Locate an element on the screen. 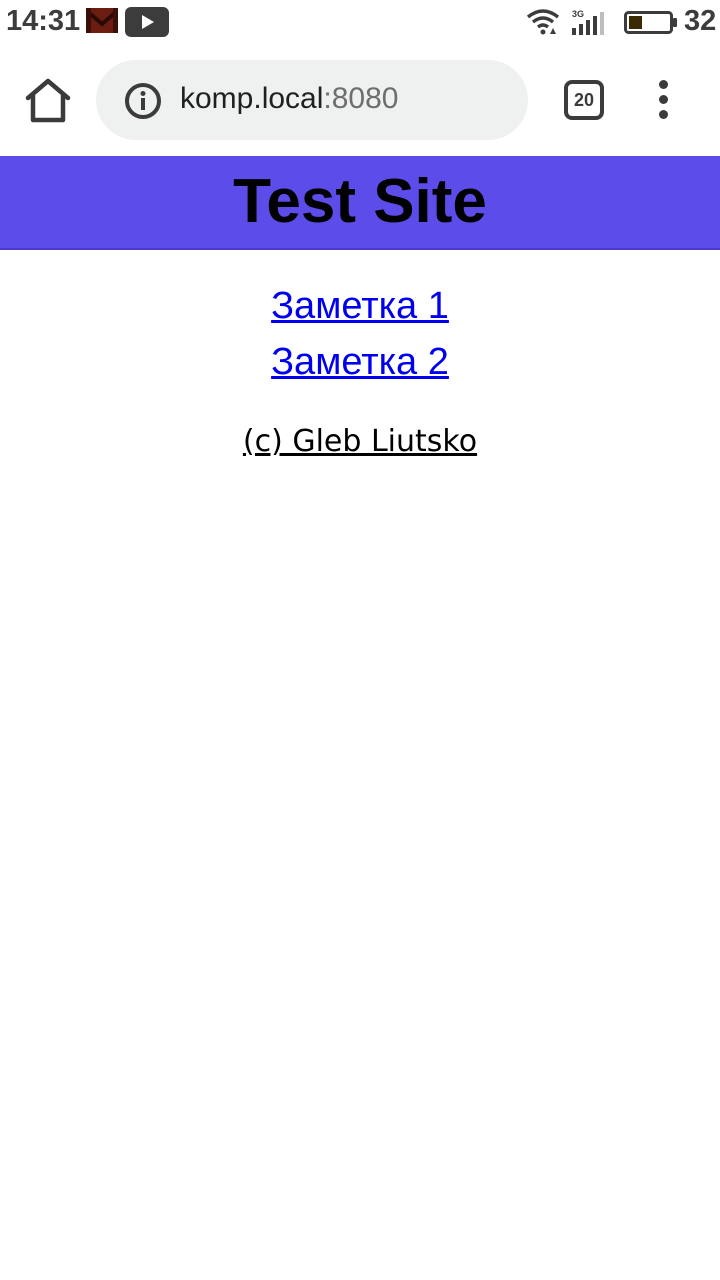 Image resolution: width=720 pixels, height=1280 pixels. footer-copyright: (c) Gleb Liutsko is located at coordinates (360, 441).